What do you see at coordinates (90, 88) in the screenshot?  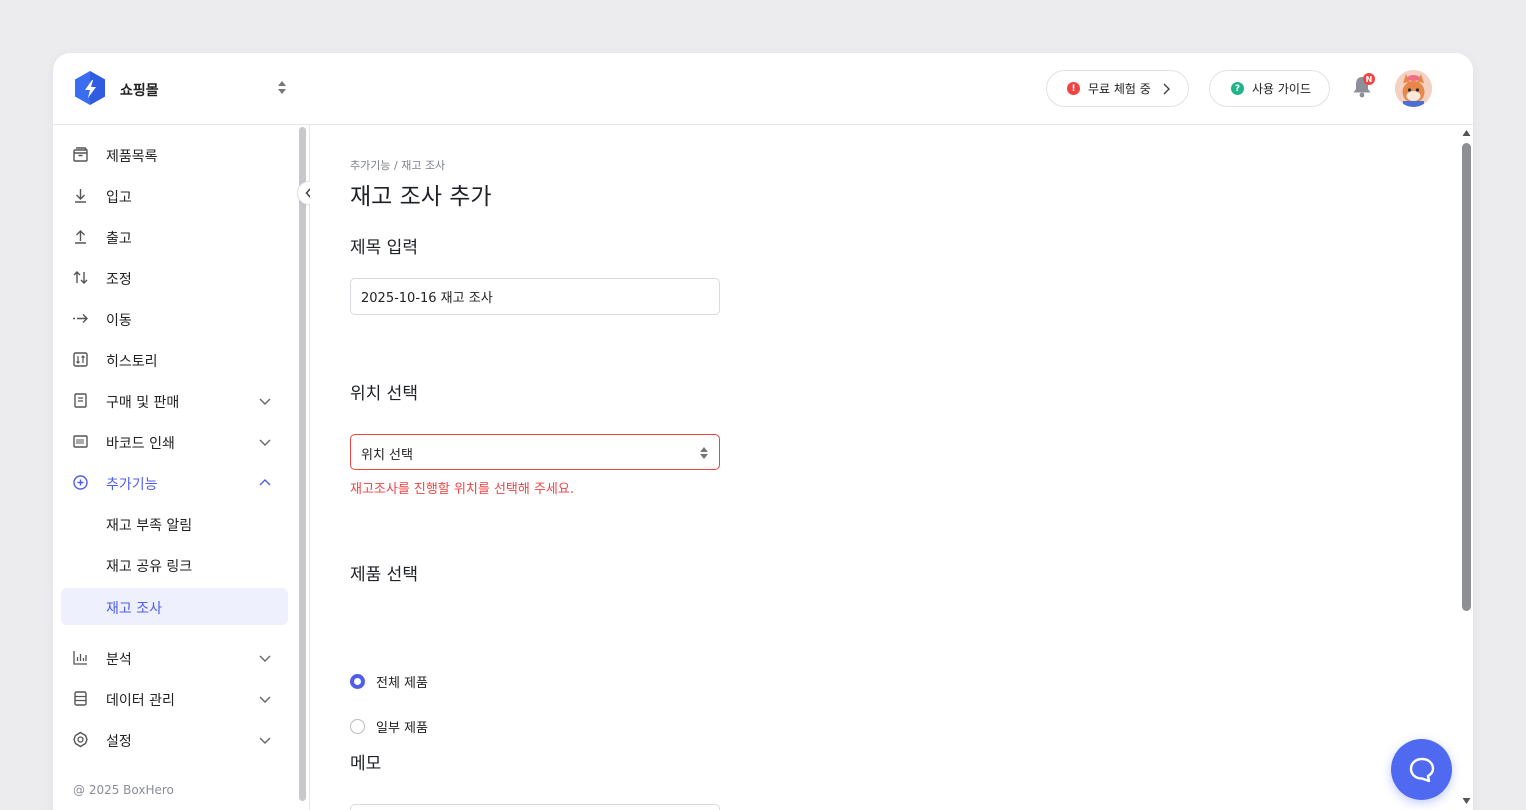 I see `boxhero-logo` at bounding box center [90, 88].